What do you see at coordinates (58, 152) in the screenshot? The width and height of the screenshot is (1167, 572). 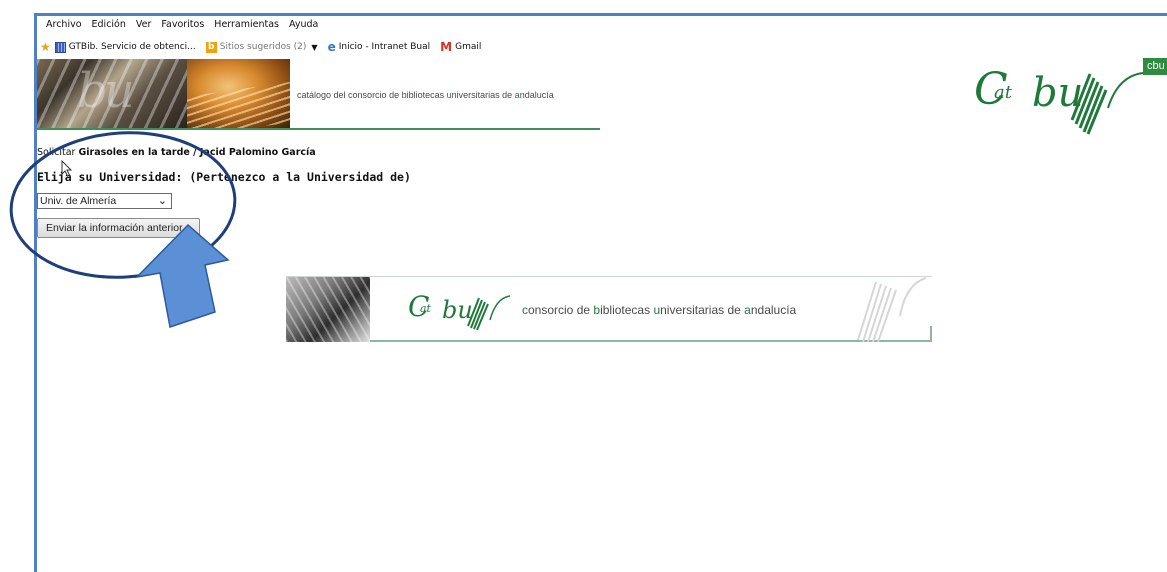 I see `request-prefix: Solicitar` at bounding box center [58, 152].